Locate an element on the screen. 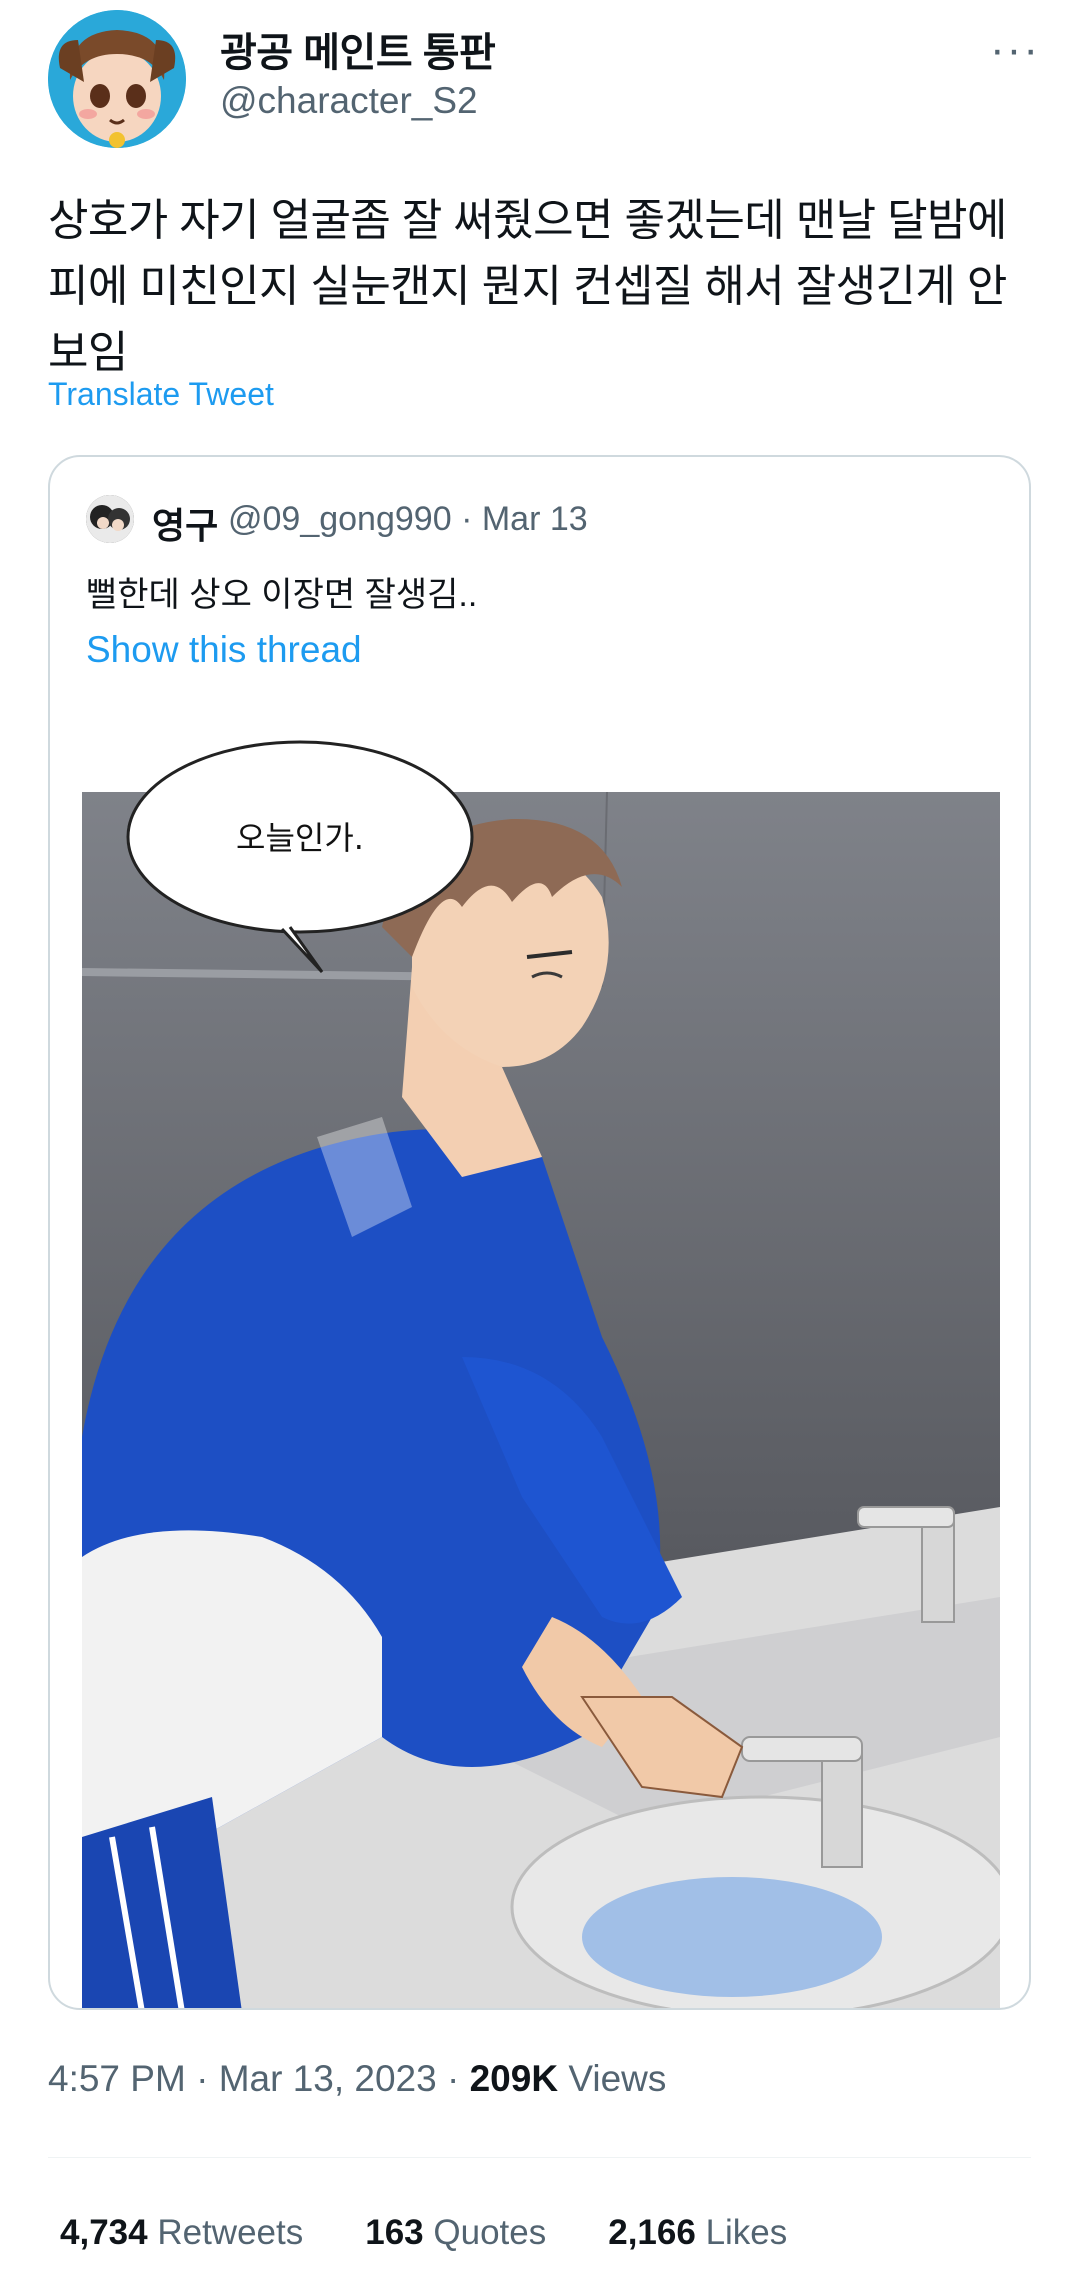 The image size is (1080, 2292). views-label: Views is located at coordinates (617, 2078).